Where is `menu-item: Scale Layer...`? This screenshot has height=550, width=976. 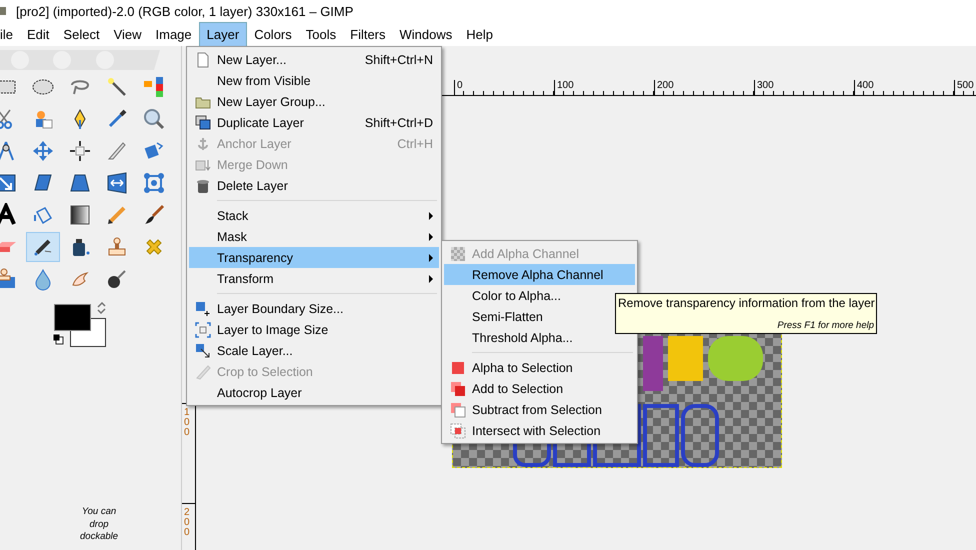
menu-item: Scale Layer... is located at coordinates (314, 350).